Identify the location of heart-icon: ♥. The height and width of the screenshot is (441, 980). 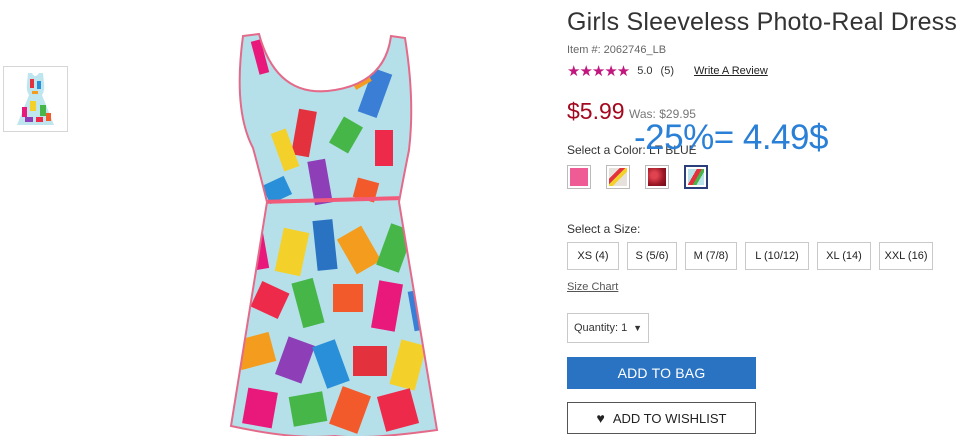
(600, 418).